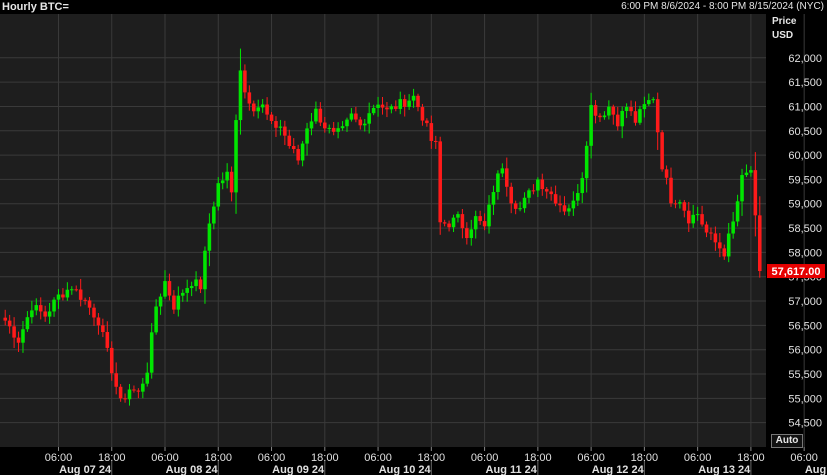 The width and height of the screenshot is (827, 475). I want to click on price-tick-label: 55,000, so click(805, 399).